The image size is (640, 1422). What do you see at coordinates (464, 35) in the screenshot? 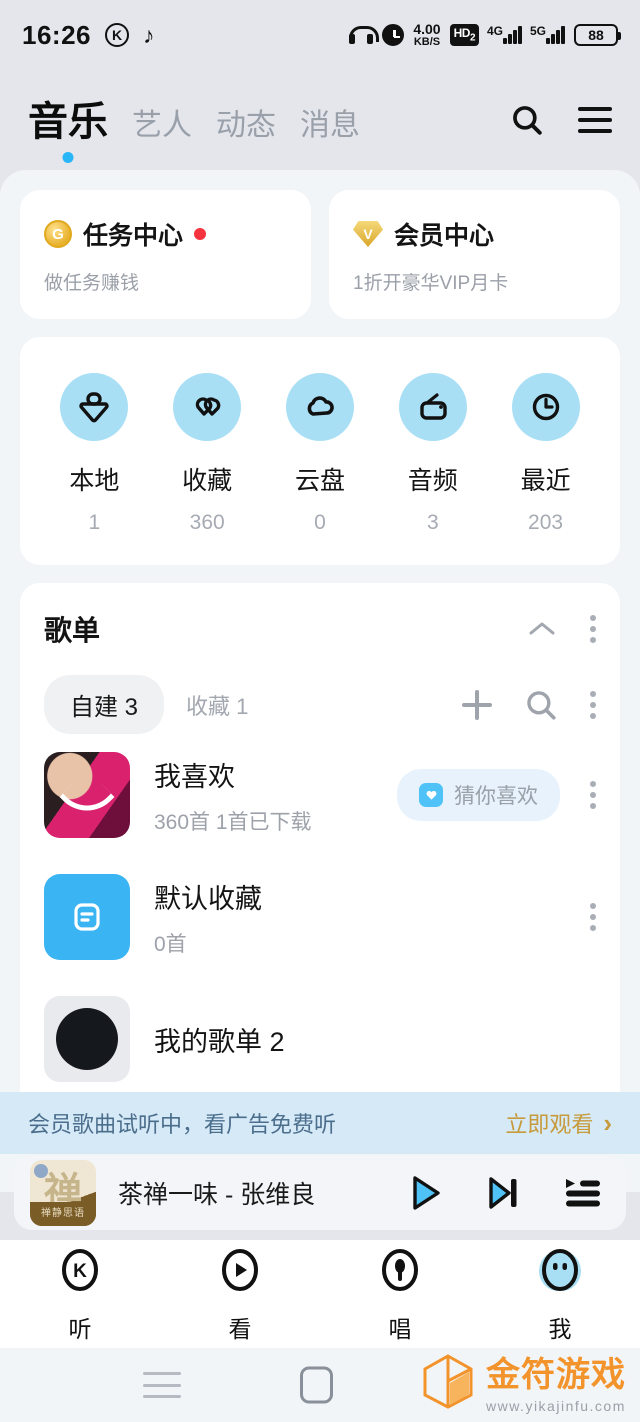
I see `hd-voice-icon: HD2` at bounding box center [464, 35].